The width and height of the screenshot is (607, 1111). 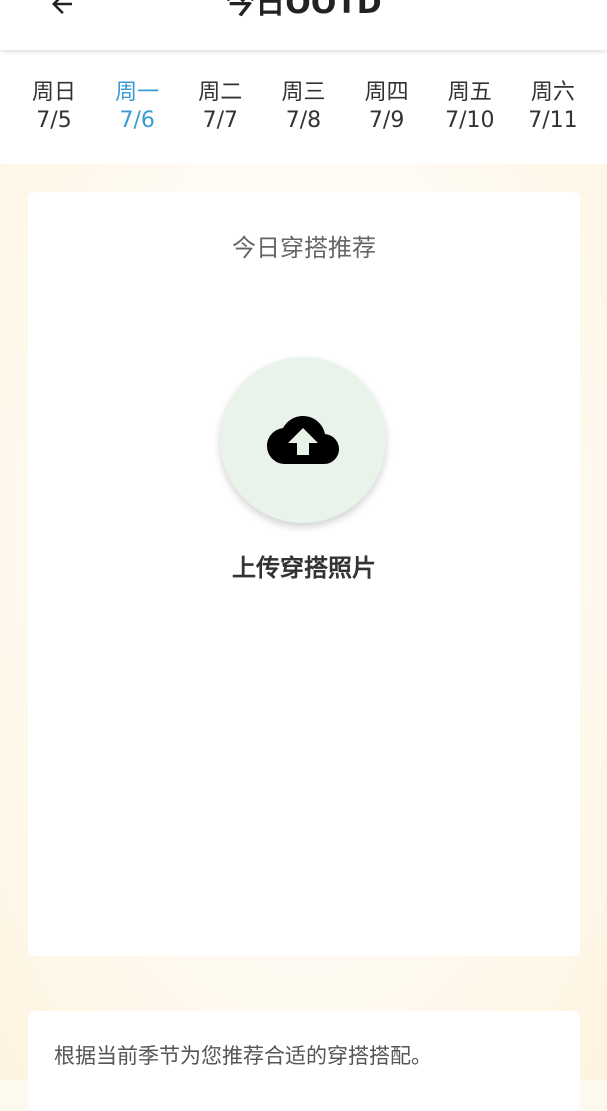 What do you see at coordinates (303, 120) in the screenshot?
I see `day-date: 7/8` at bounding box center [303, 120].